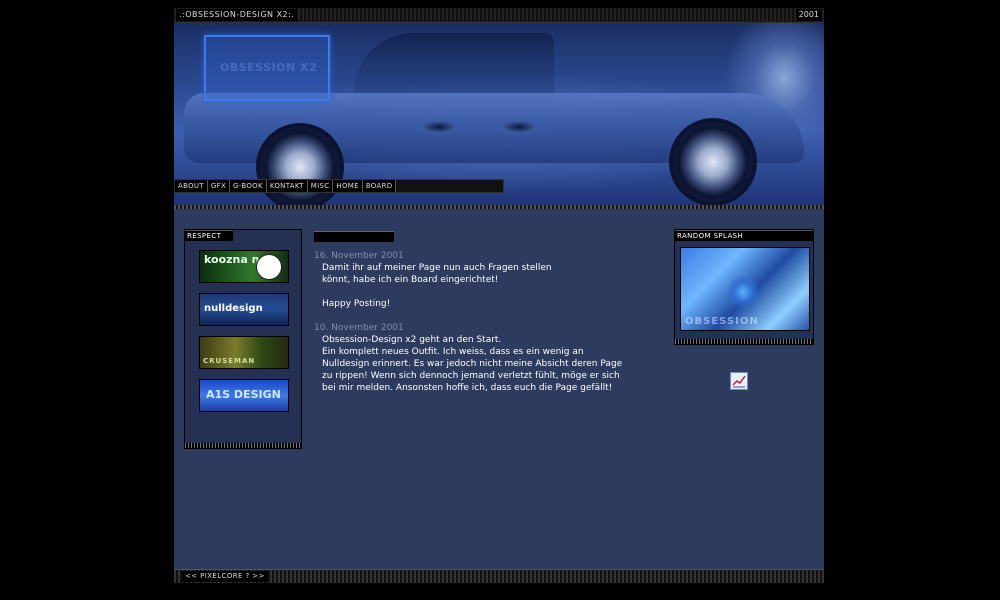  I want to click on footer-link: << PIXELCORE ? >>, so click(225, 576).